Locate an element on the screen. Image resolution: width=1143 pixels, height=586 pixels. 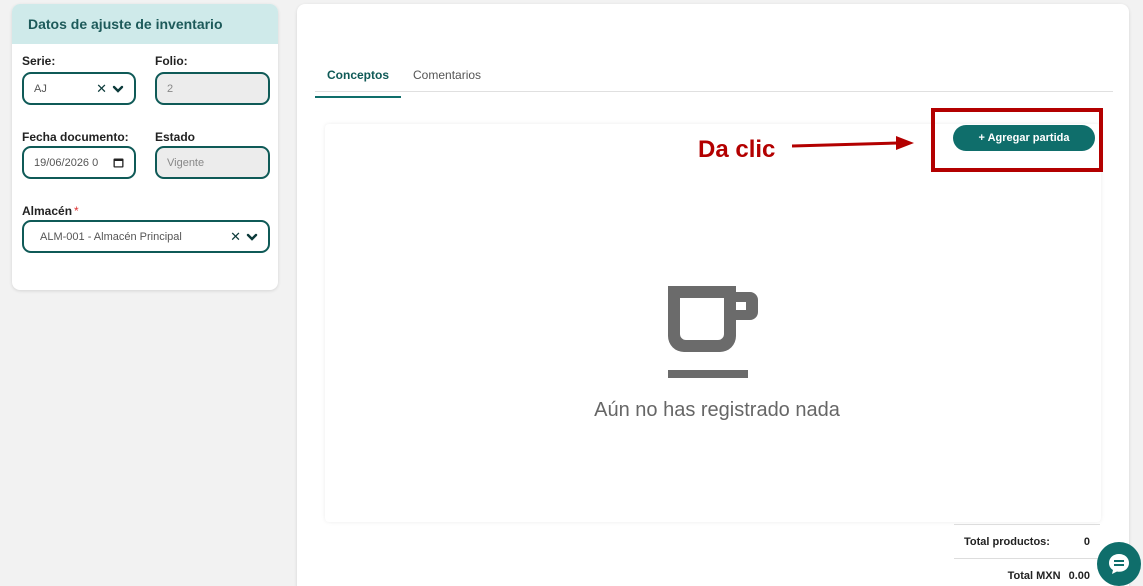
panel-title: Datos de ajuste de inventario is located at coordinates (145, 24).